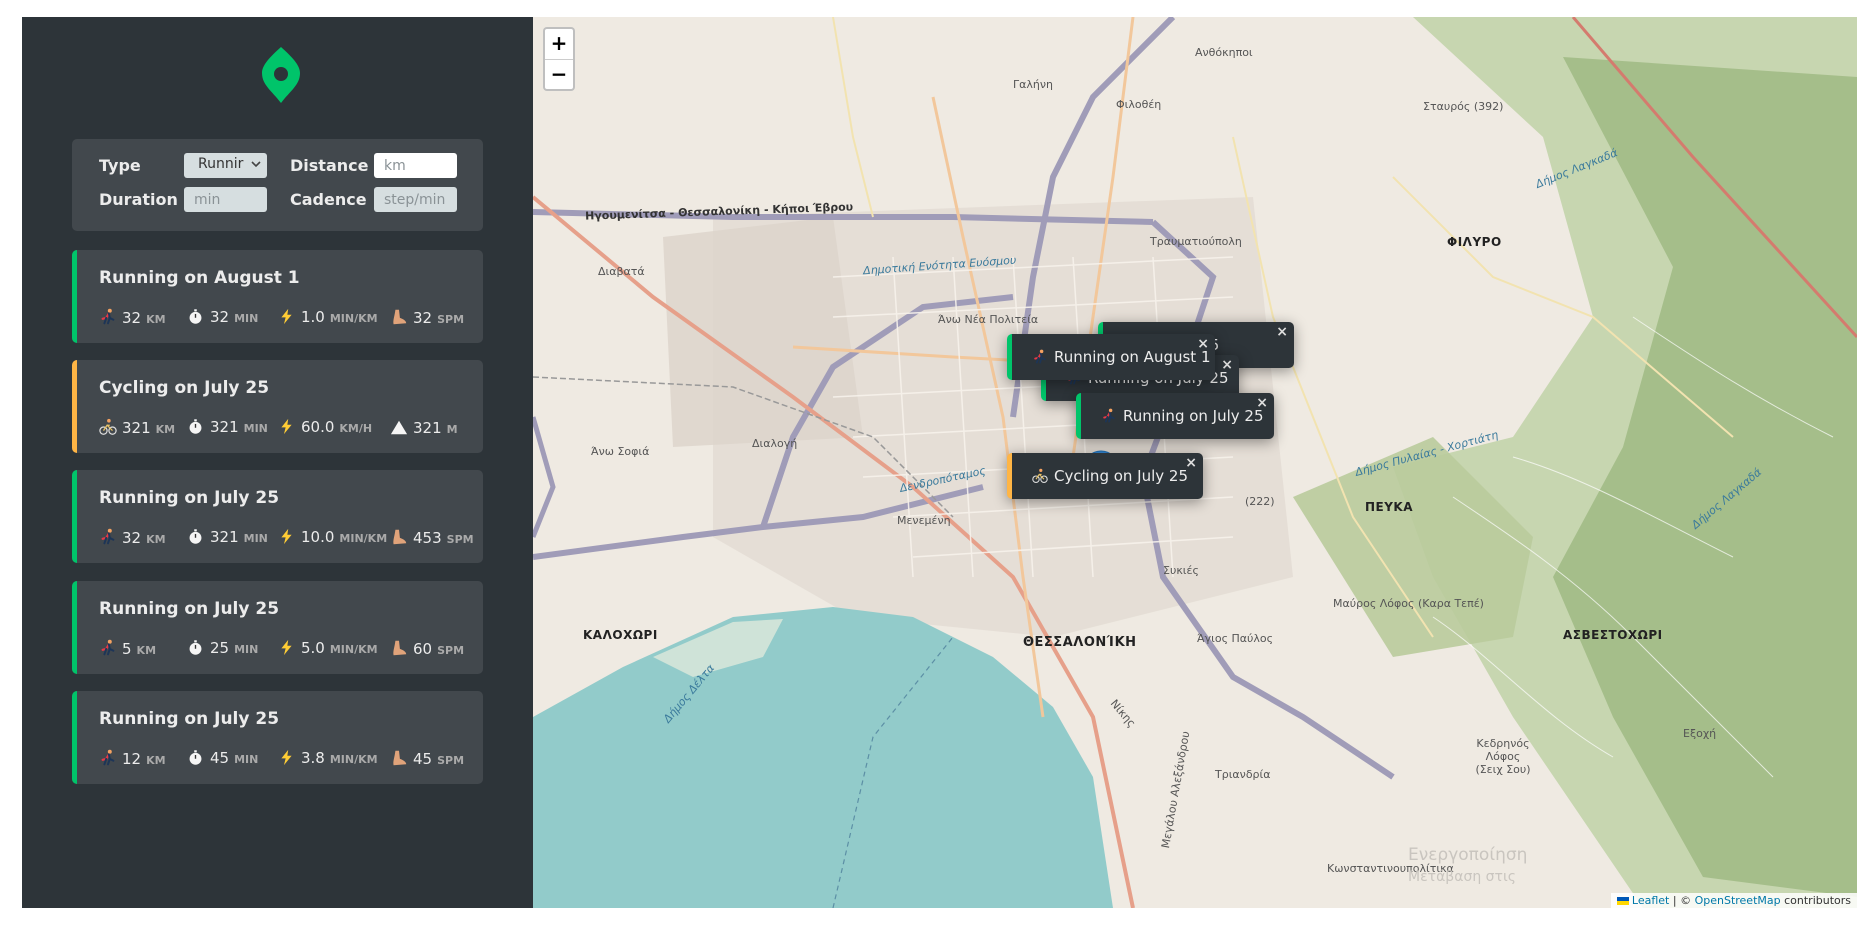 The height and width of the screenshot is (926, 1875). What do you see at coordinates (328, 646) in the screenshot?
I see `workout-stat: 5.0 MIN/KM` at bounding box center [328, 646].